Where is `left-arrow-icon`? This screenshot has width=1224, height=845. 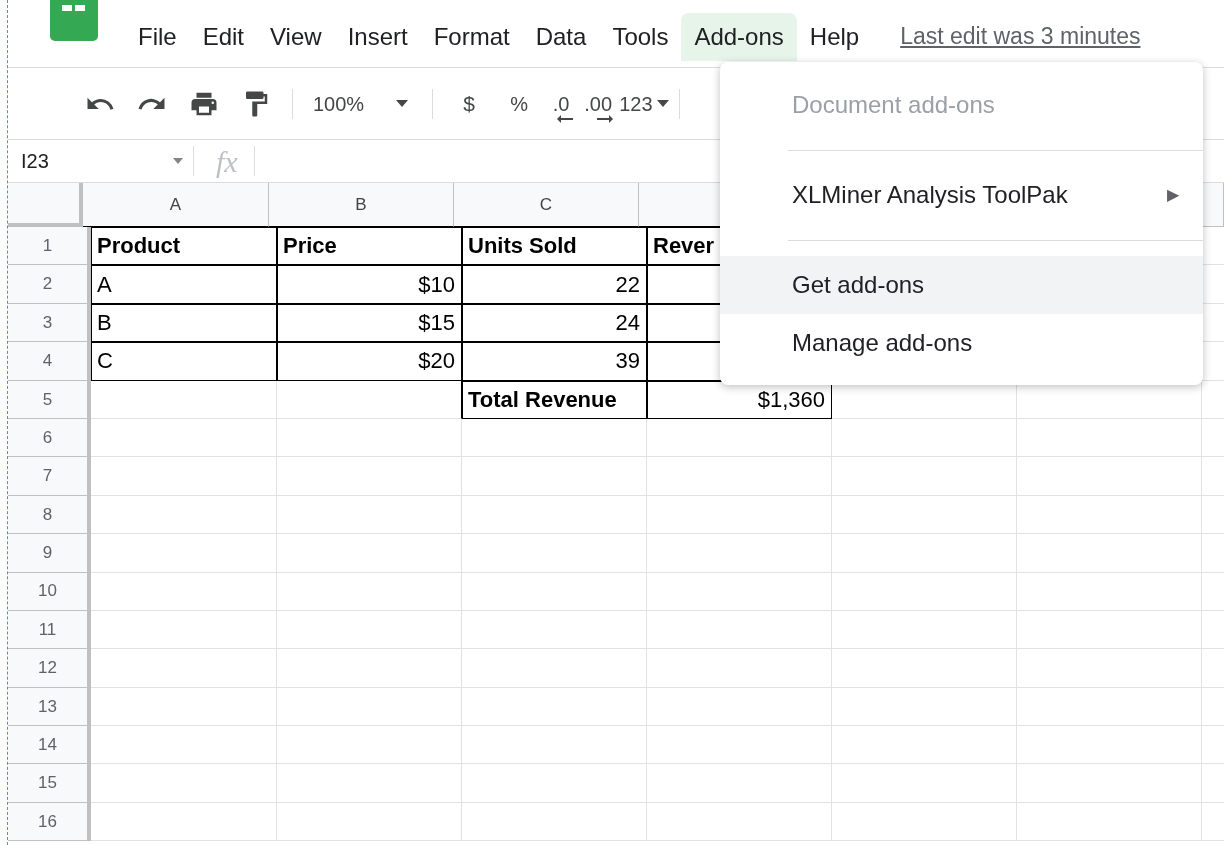 left-arrow-icon is located at coordinates (565, 118).